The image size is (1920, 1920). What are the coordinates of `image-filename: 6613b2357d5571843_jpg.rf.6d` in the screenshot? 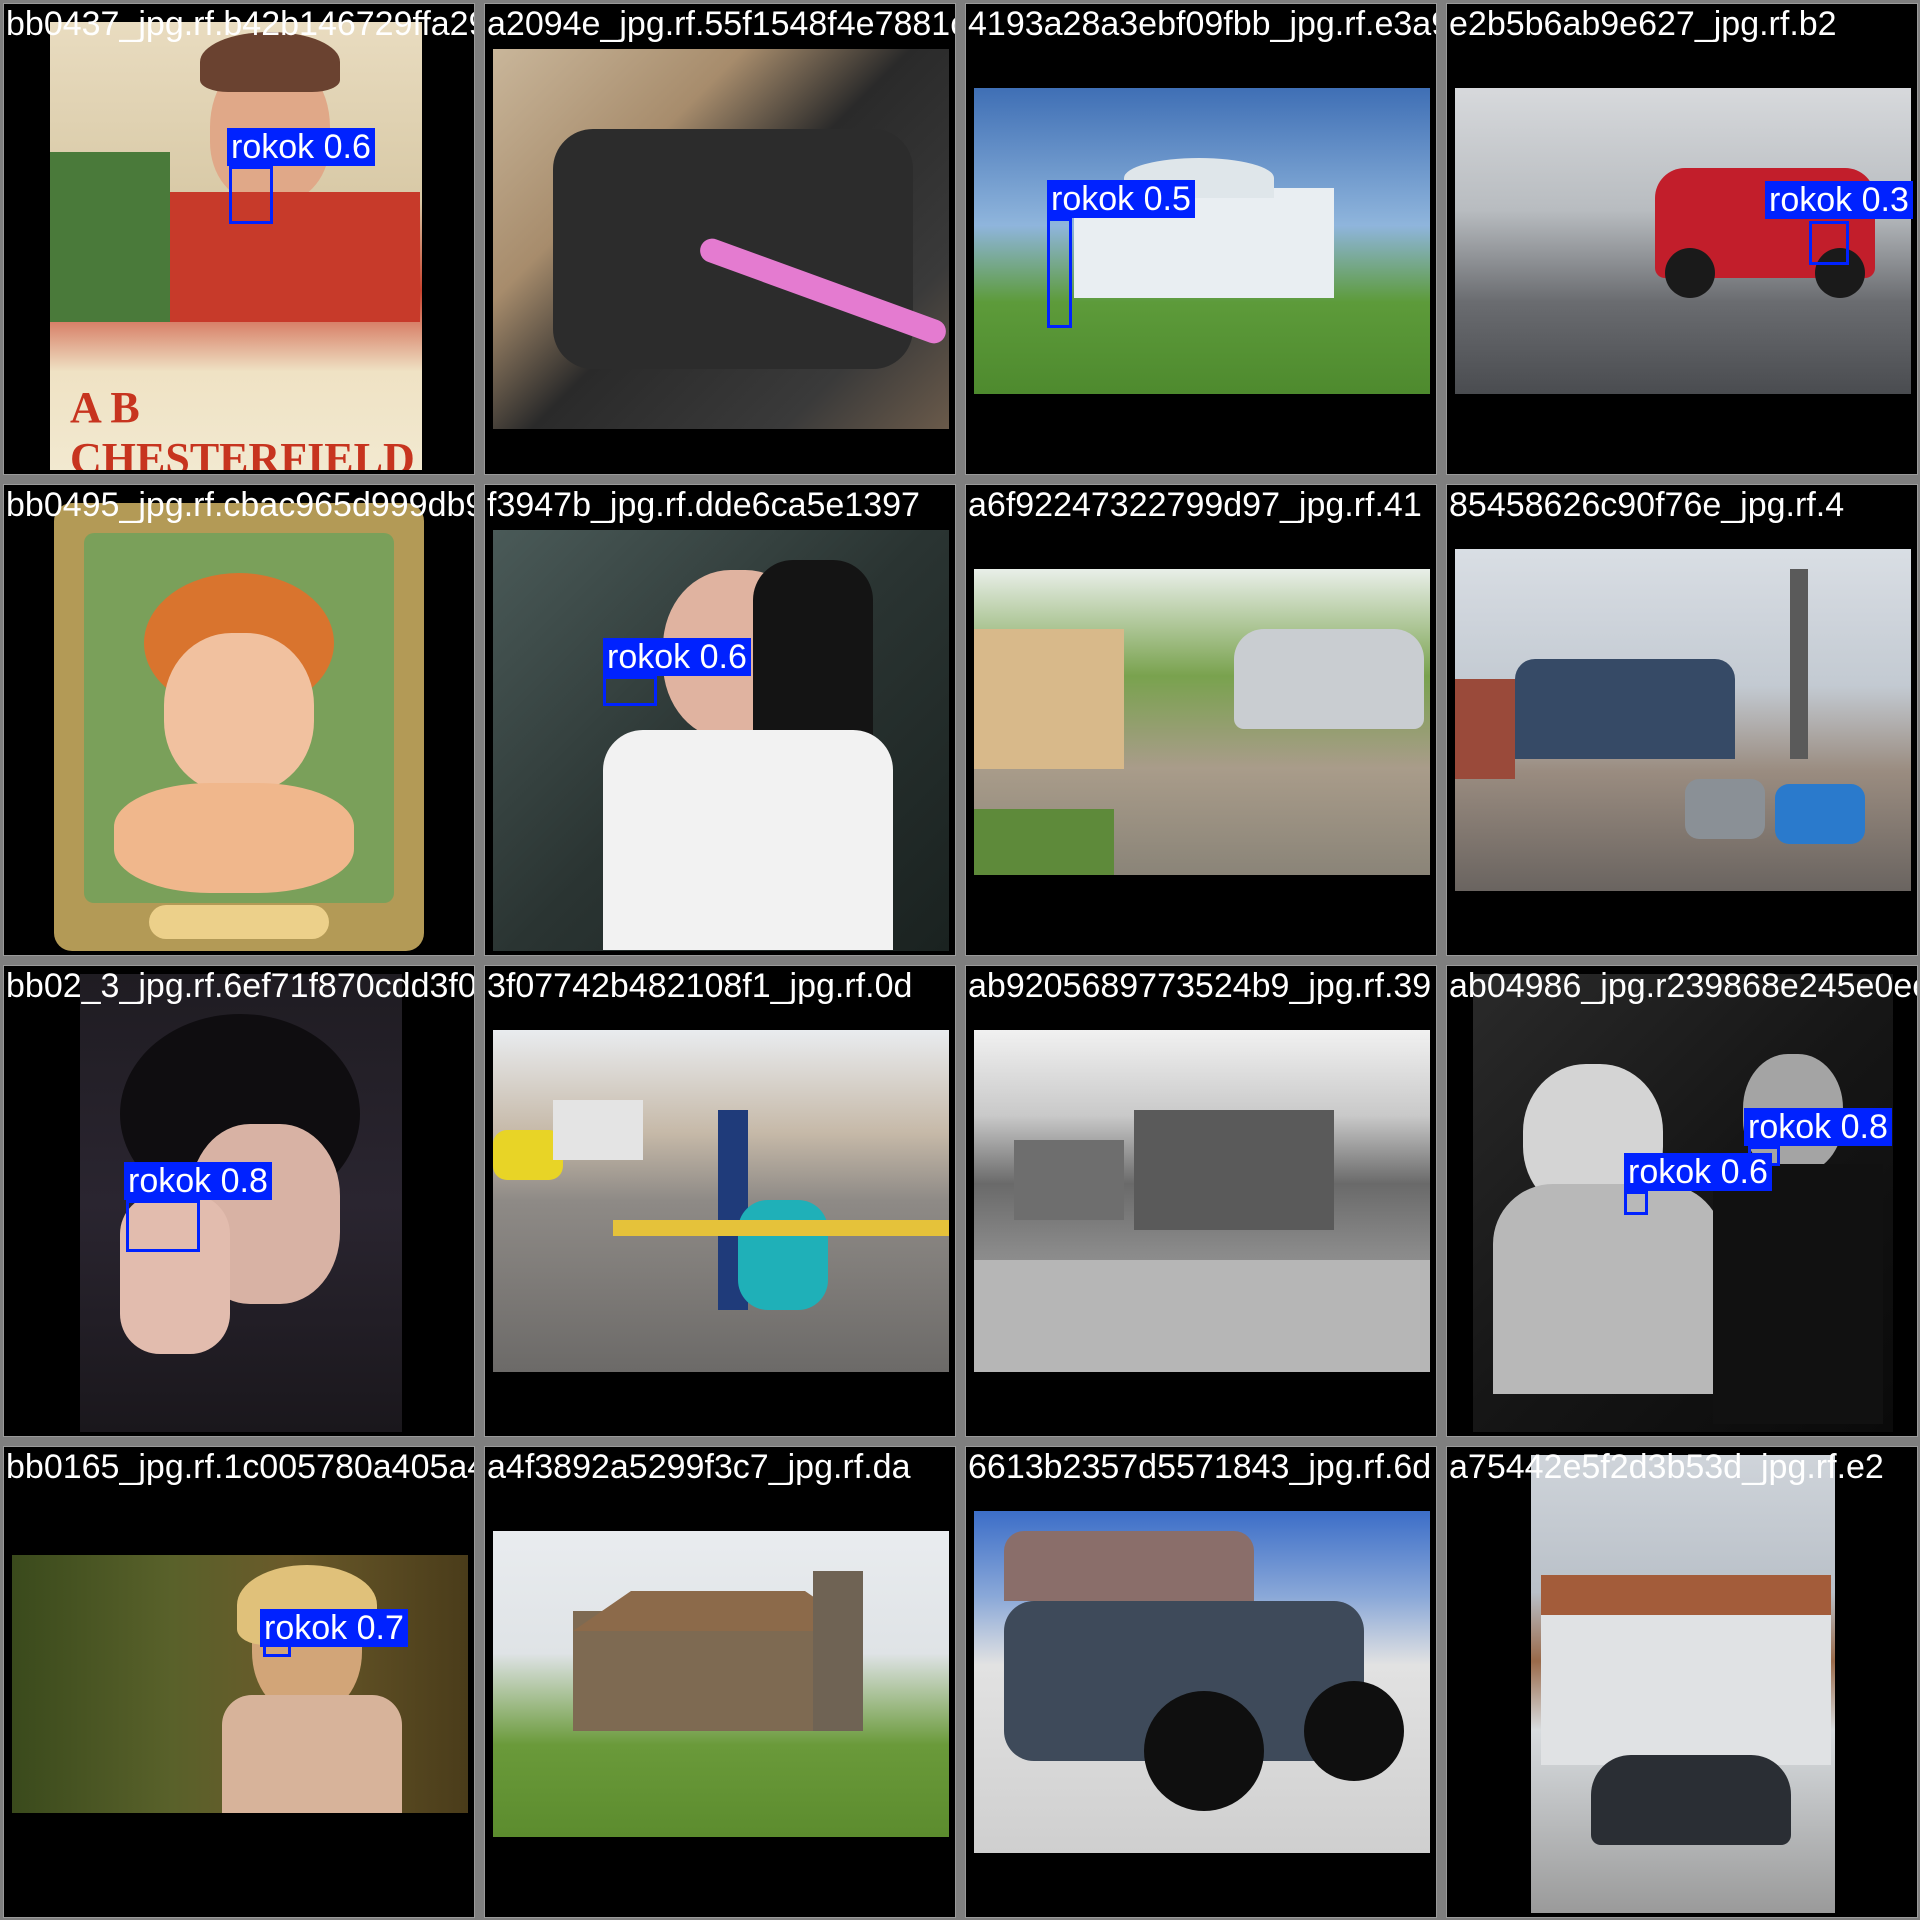 It's located at (1200, 1467).